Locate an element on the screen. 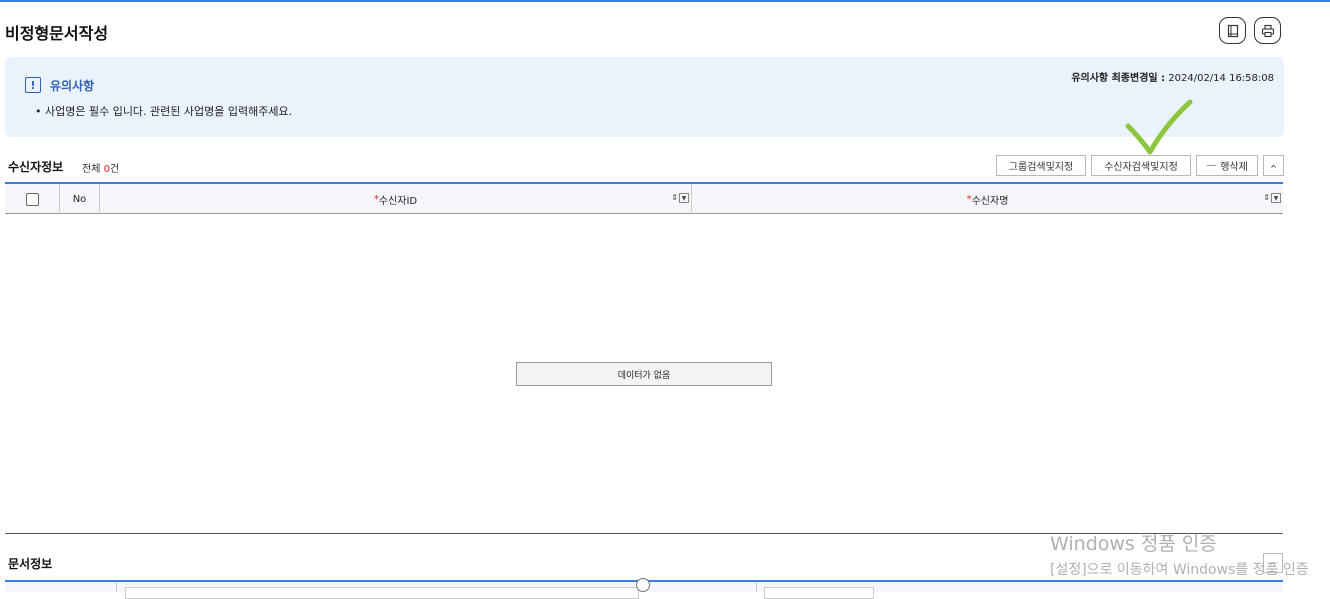 The height and width of the screenshot is (599, 1330). delete-row-label: 행삭제 is located at coordinates (1234, 167).